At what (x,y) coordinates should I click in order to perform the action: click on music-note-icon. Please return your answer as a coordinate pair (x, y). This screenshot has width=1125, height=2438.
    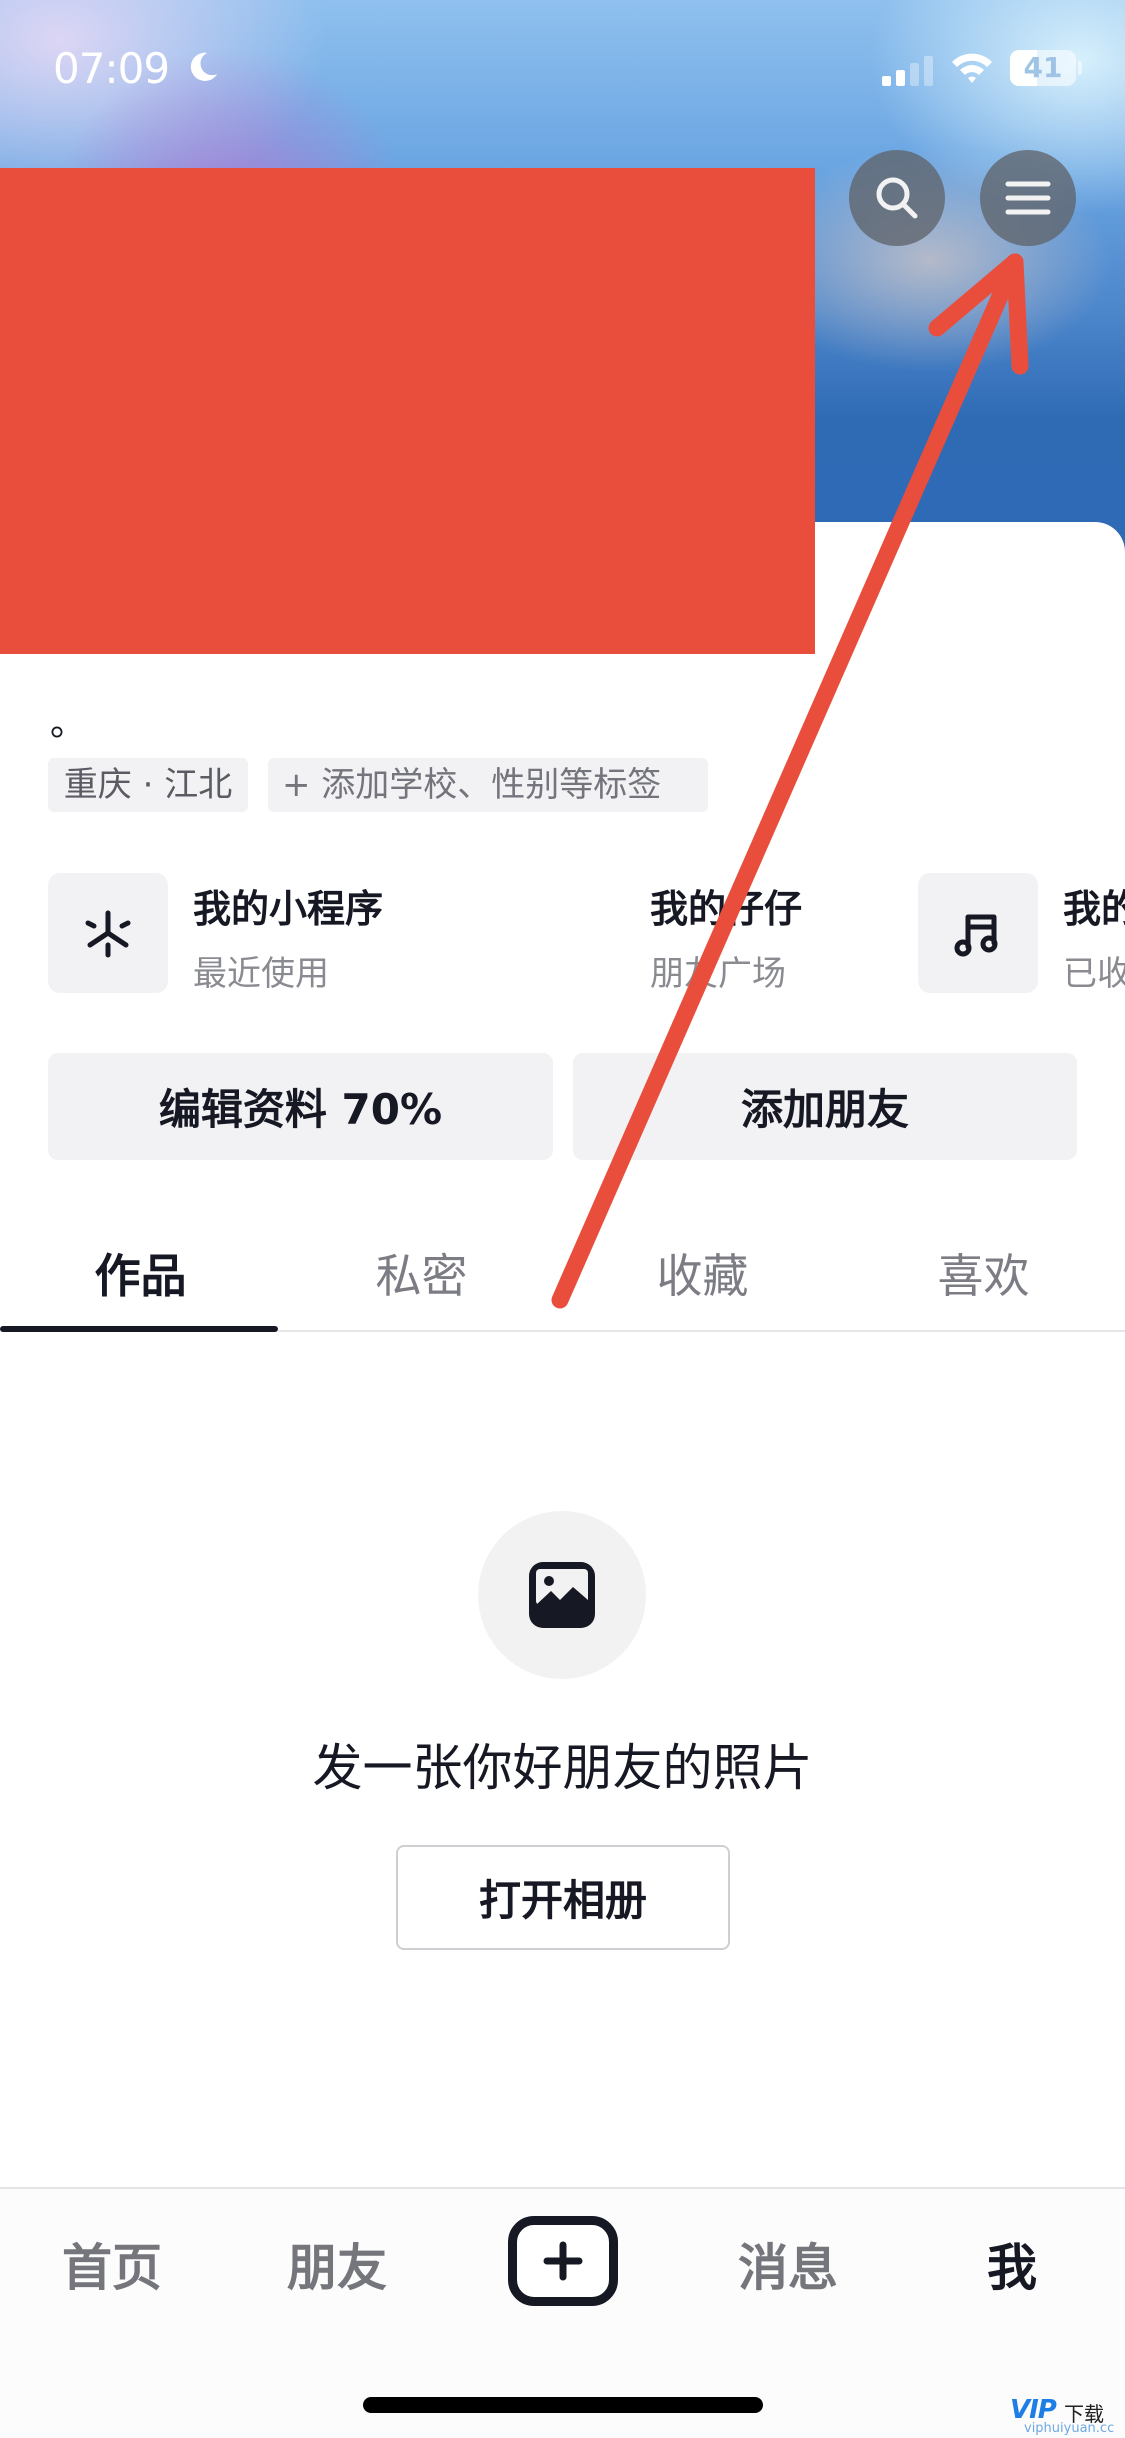
    Looking at the image, I should click on (976, 935).